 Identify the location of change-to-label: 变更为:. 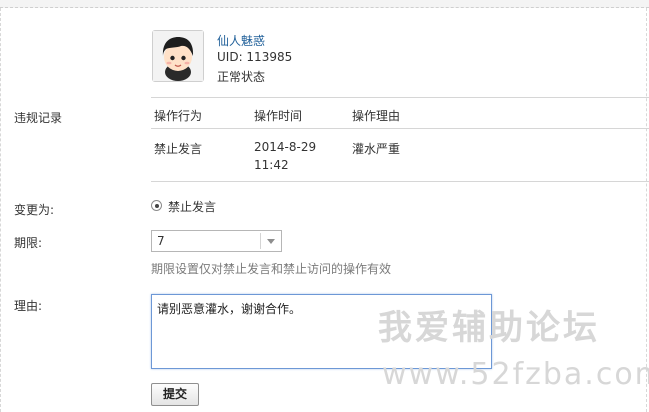
(34, 210).